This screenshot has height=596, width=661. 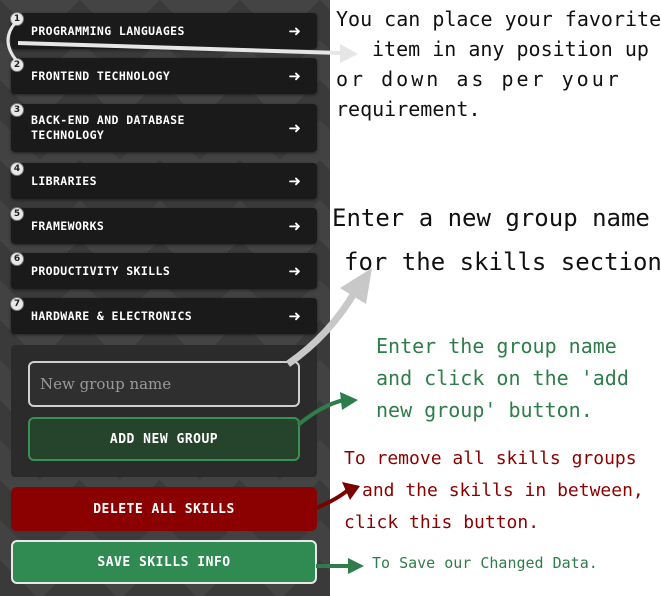 What do you see at coordinates (164, 181) in the screenshot?
I see `skill-group-item: LIBRARIES ➜` at bounding box center [164, 181].